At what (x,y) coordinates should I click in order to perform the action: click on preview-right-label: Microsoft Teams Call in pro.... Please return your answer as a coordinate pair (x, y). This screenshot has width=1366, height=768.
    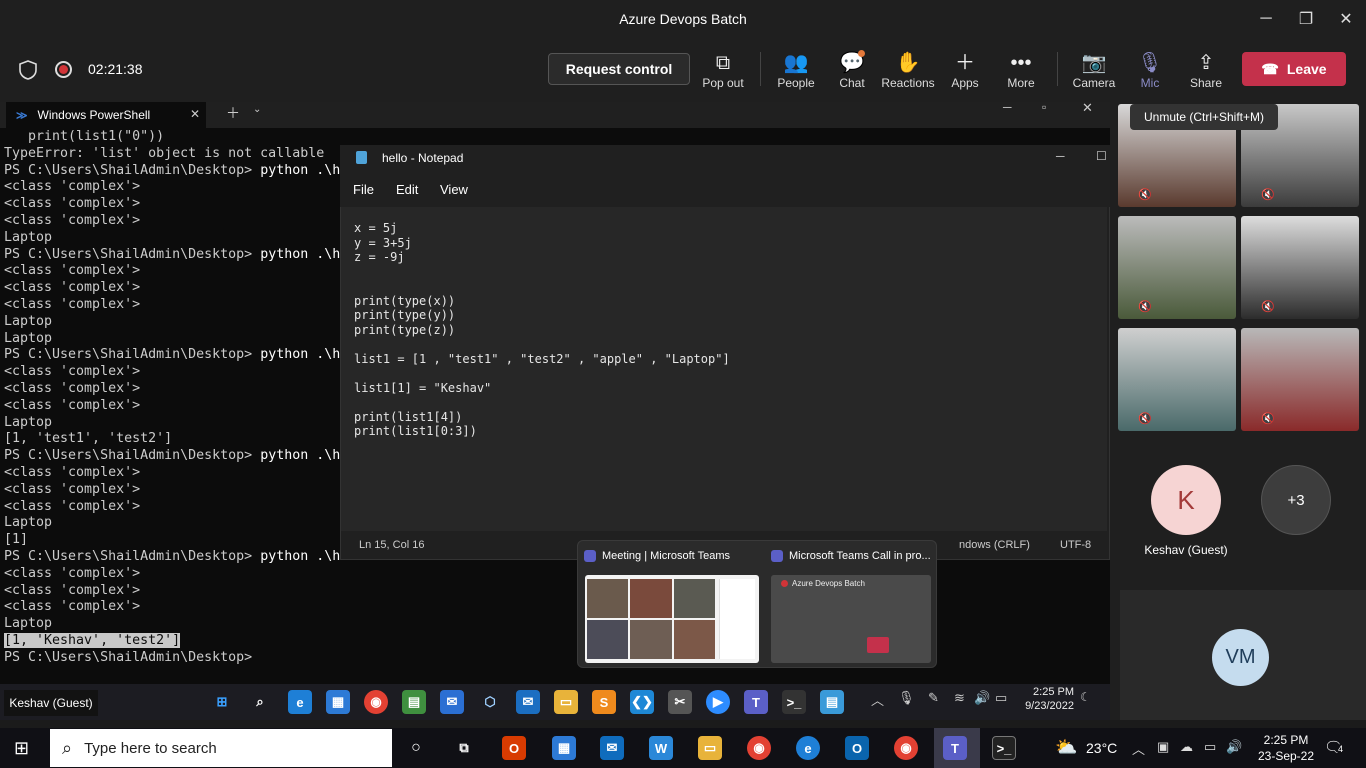
    Looking at the image, I should click on (860, 556).